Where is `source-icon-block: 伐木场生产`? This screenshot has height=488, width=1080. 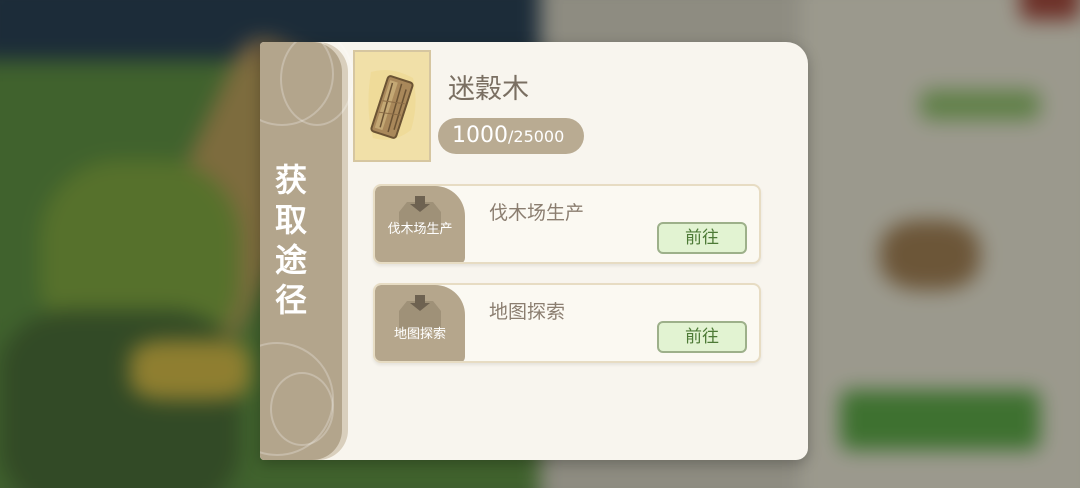 source-icon-block: 伐木场生产 is located at coordinates (420, 224).